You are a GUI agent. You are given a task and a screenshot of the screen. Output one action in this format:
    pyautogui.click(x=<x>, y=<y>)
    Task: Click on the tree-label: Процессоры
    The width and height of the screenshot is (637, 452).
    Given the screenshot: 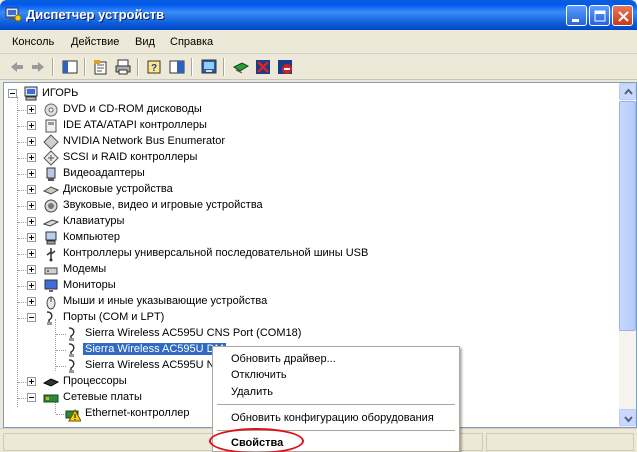 What is the action you would take?
    pyautogui.click(x=95, y=381)
    